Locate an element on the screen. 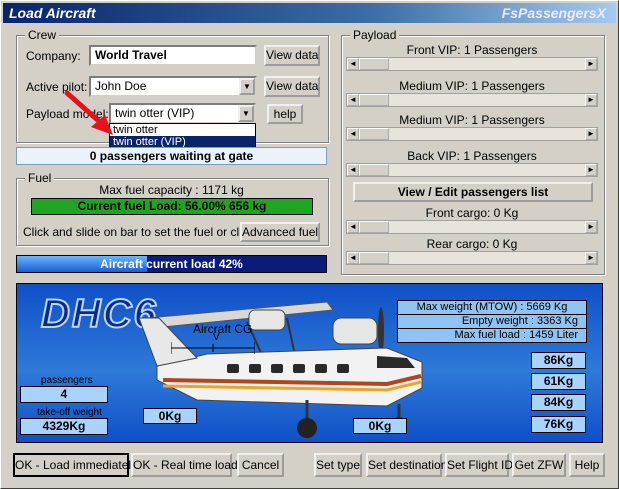  cg-scale-icon is located at coordinates (213, 348).